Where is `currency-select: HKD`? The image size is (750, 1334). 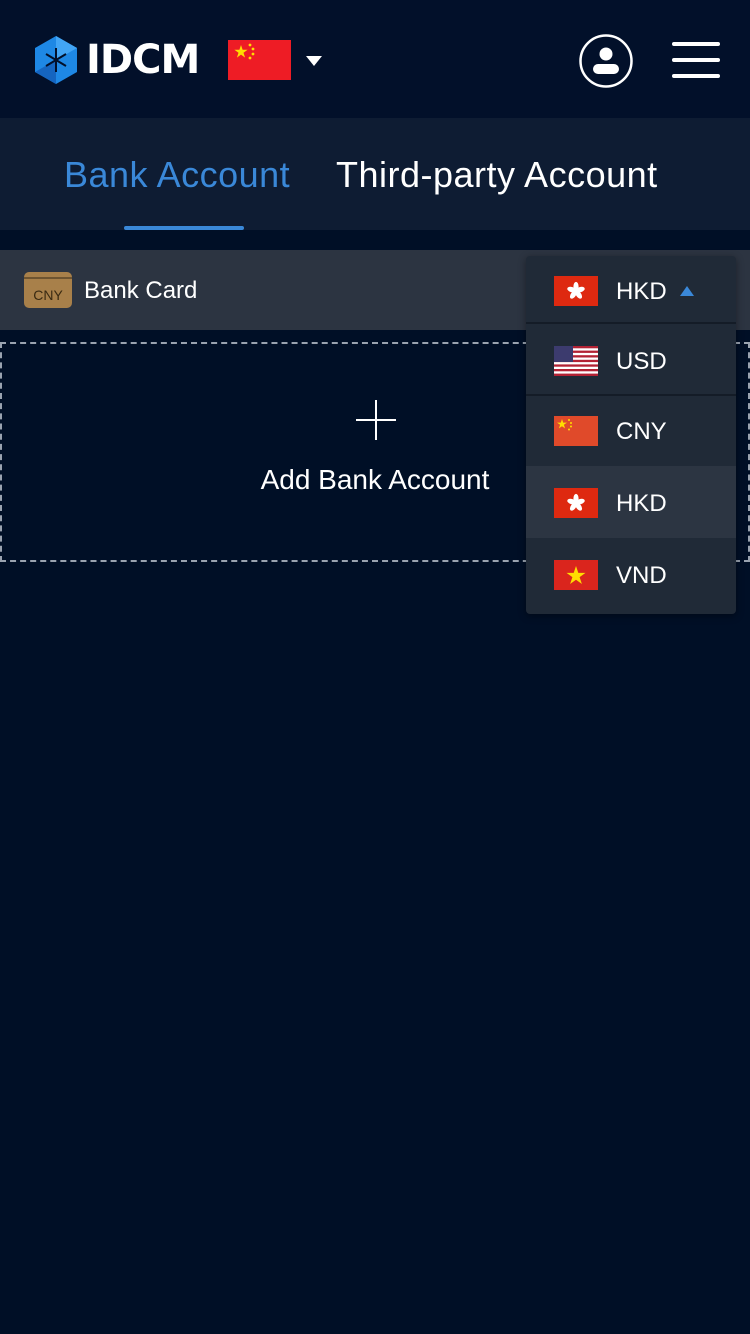 currency-select: HKD is located at coordinates (631, 290).